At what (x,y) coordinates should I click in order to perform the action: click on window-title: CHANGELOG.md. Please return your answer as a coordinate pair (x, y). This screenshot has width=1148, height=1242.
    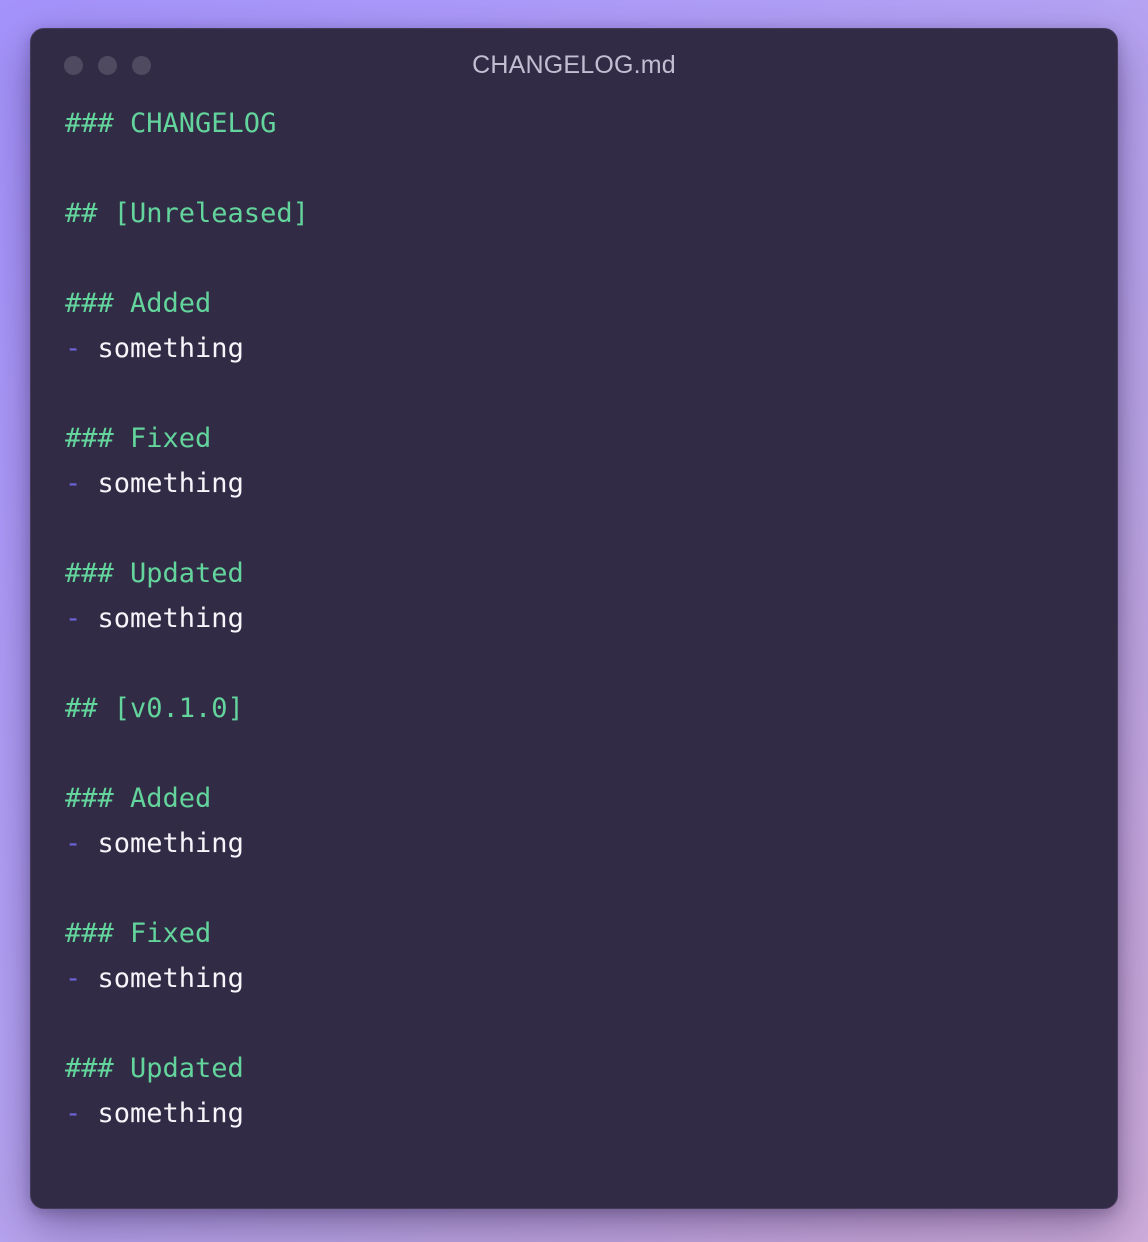
    Looking at the image, I should click on (574, 65).